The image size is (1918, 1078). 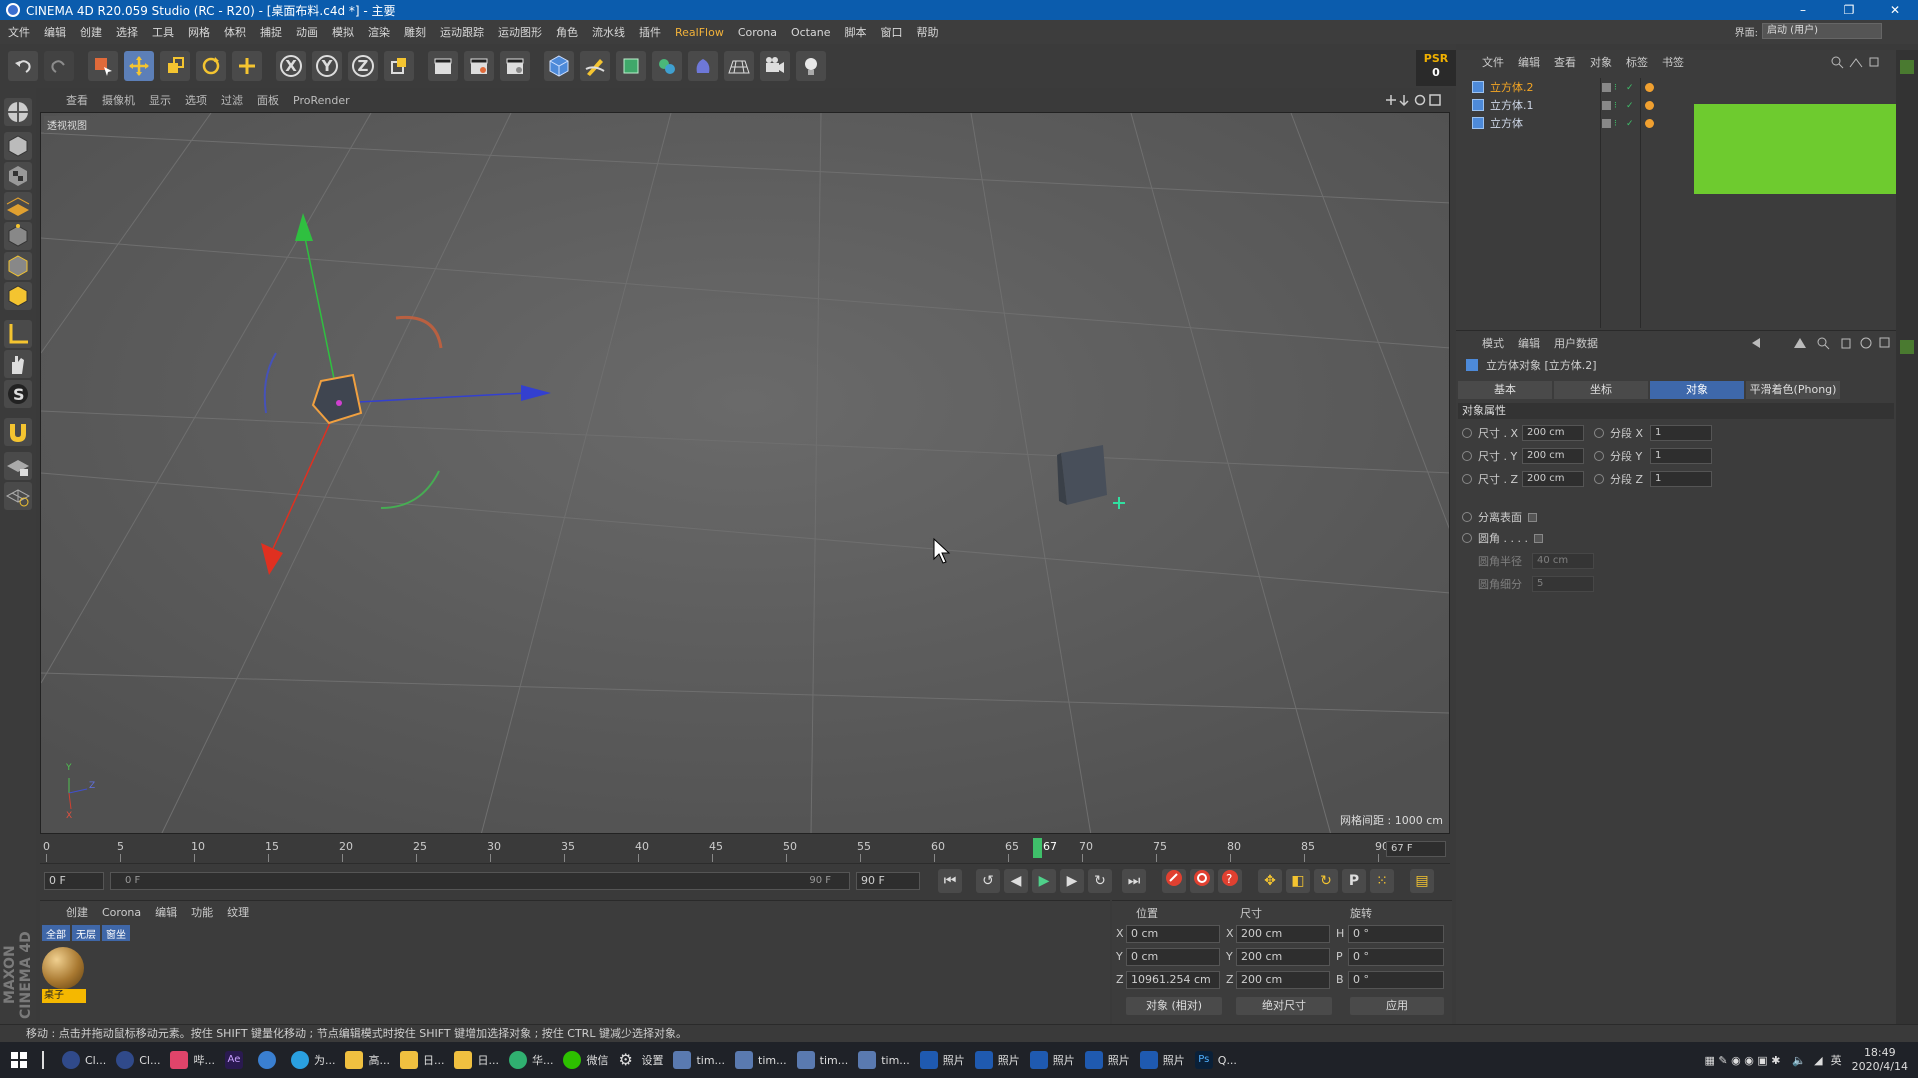 What do you see at coordinates (1044, 881) in the screenshot?
I see `play-button: ▶` at bounding box center [1044, 881].